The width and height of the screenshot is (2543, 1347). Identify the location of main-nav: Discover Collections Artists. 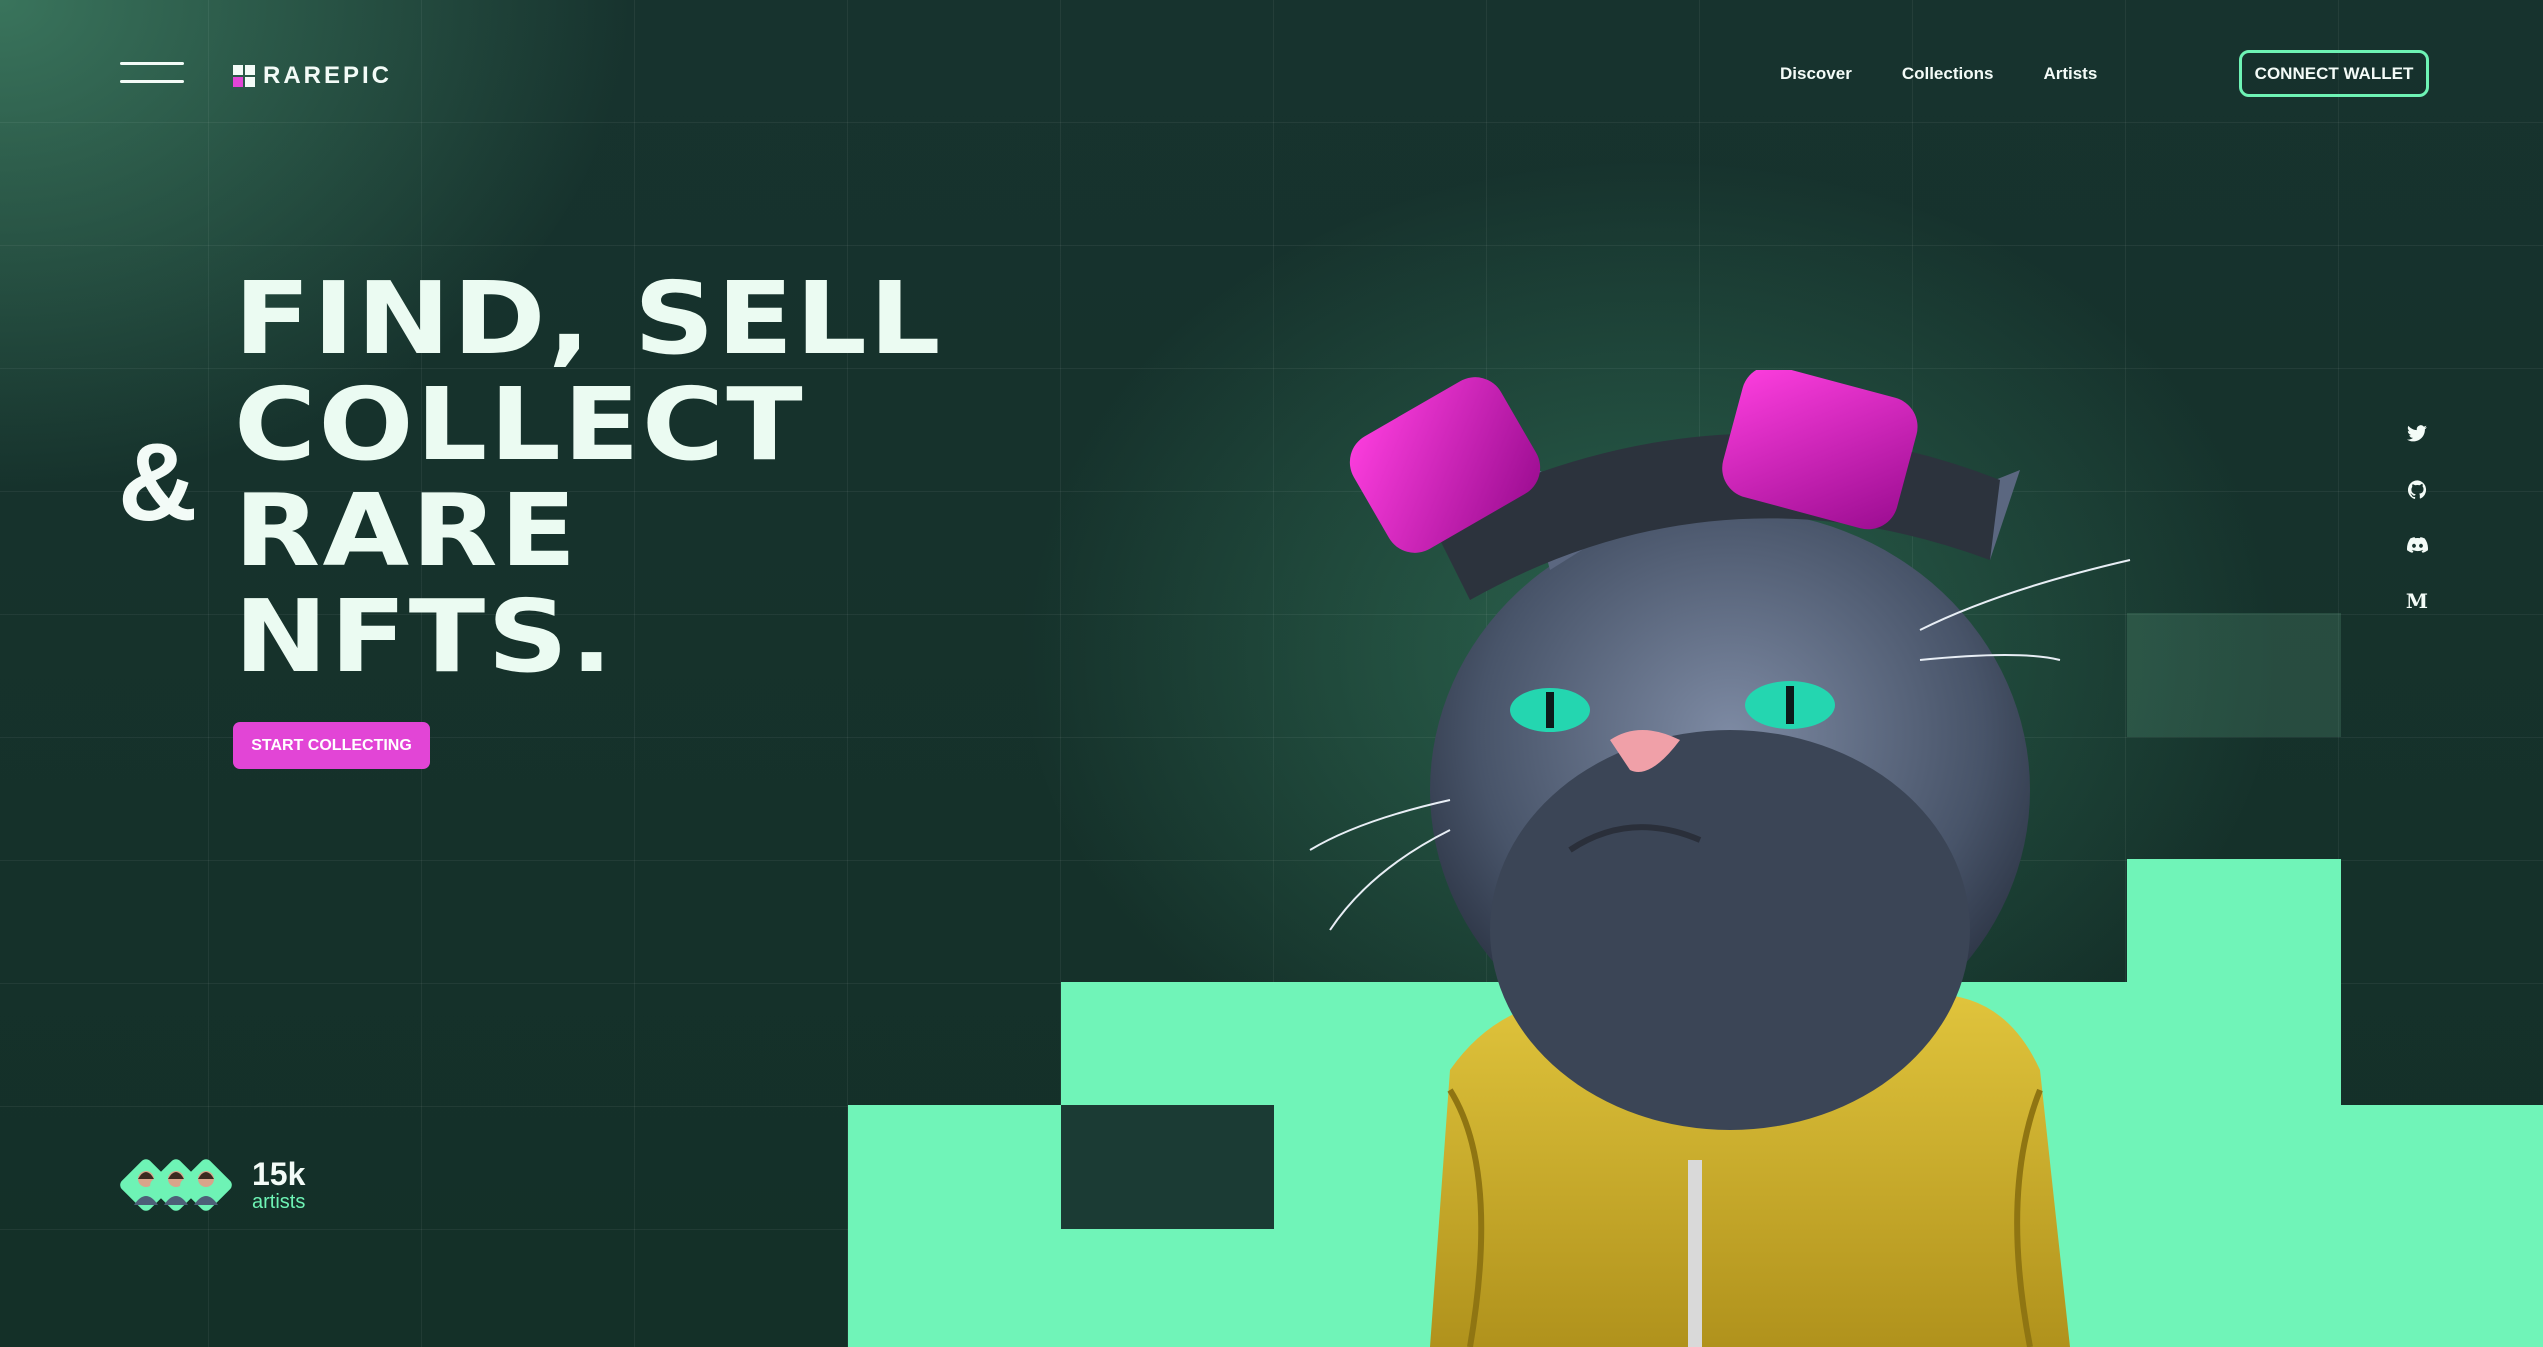
(1938, 74).